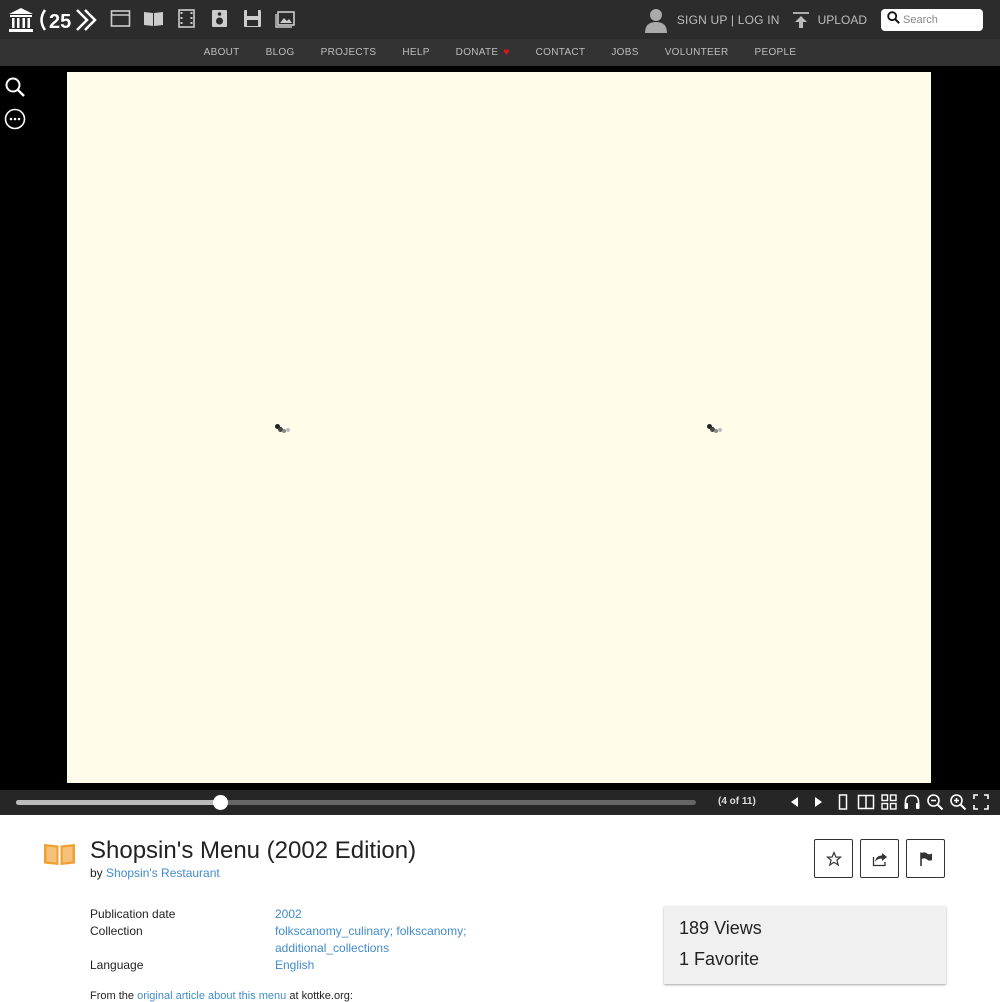 The width and height of the screenshot is (1000, 1002). I want to click on share-button, so click(879, 858).